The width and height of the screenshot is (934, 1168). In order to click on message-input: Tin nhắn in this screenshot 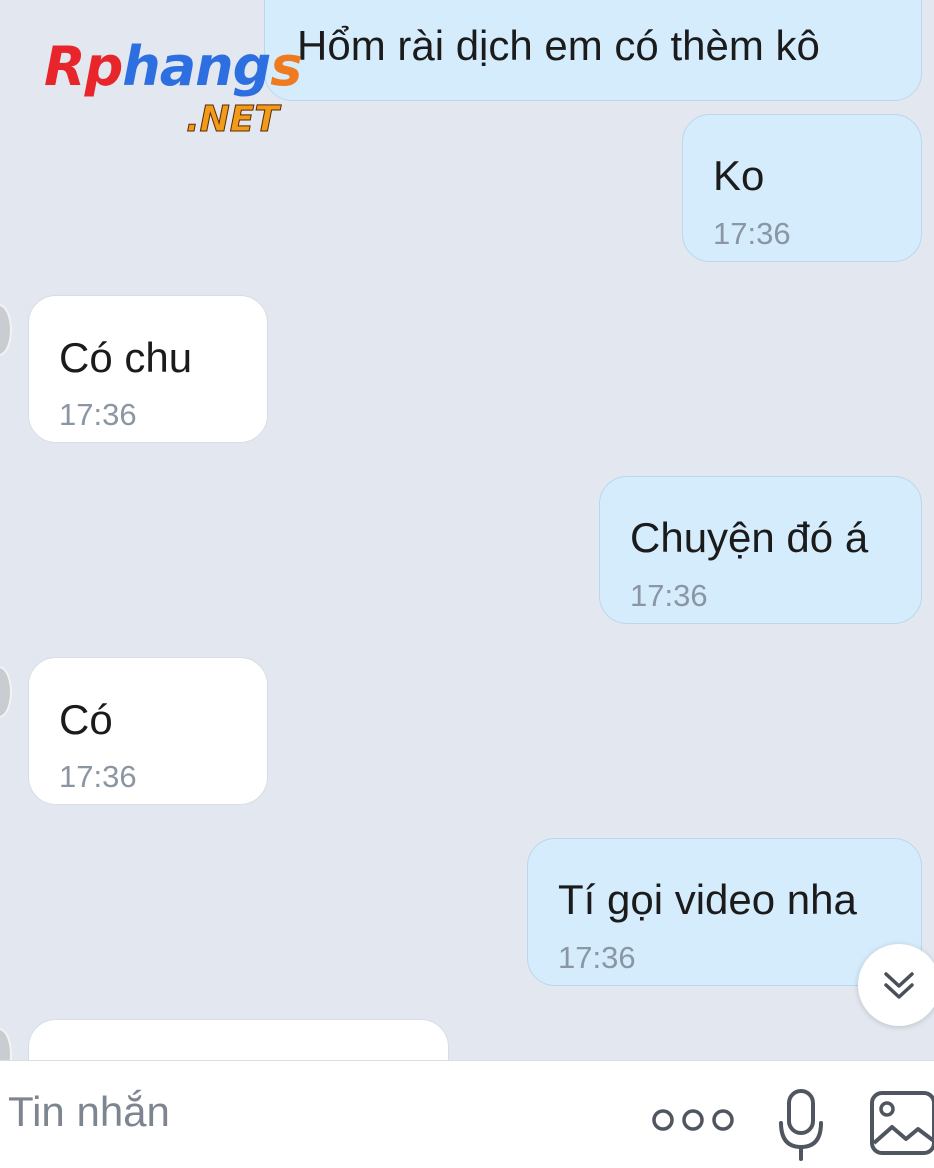, I will do `click(89, 1112)`.